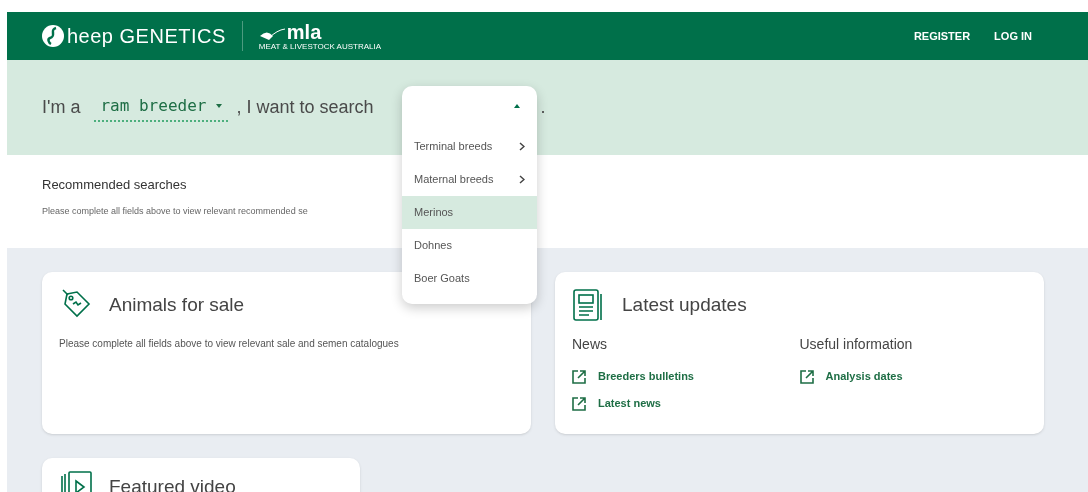  What do you see at coordinates (684, 304) in the screenshot?
I see `card-title: Latest updates` at bounding box center [684, 304].